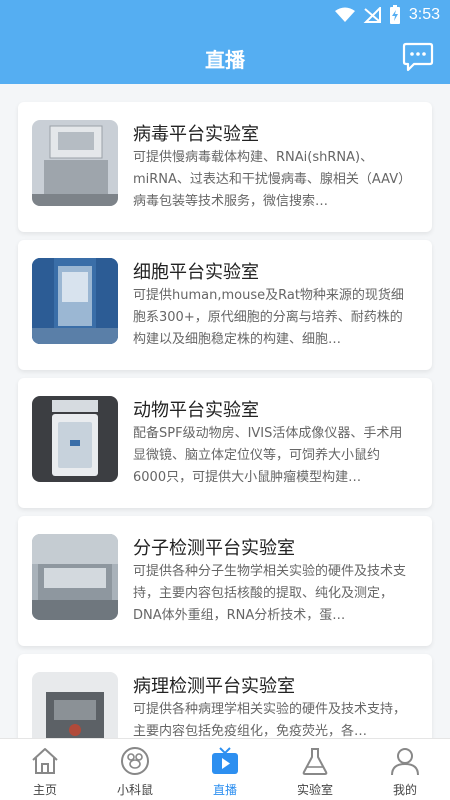 Image resolution: width=450 pixels, height=800 pixels. Describe the element at coordinates (225, 16) in the screenshot. I see `status-bar: 3:53` at that location.